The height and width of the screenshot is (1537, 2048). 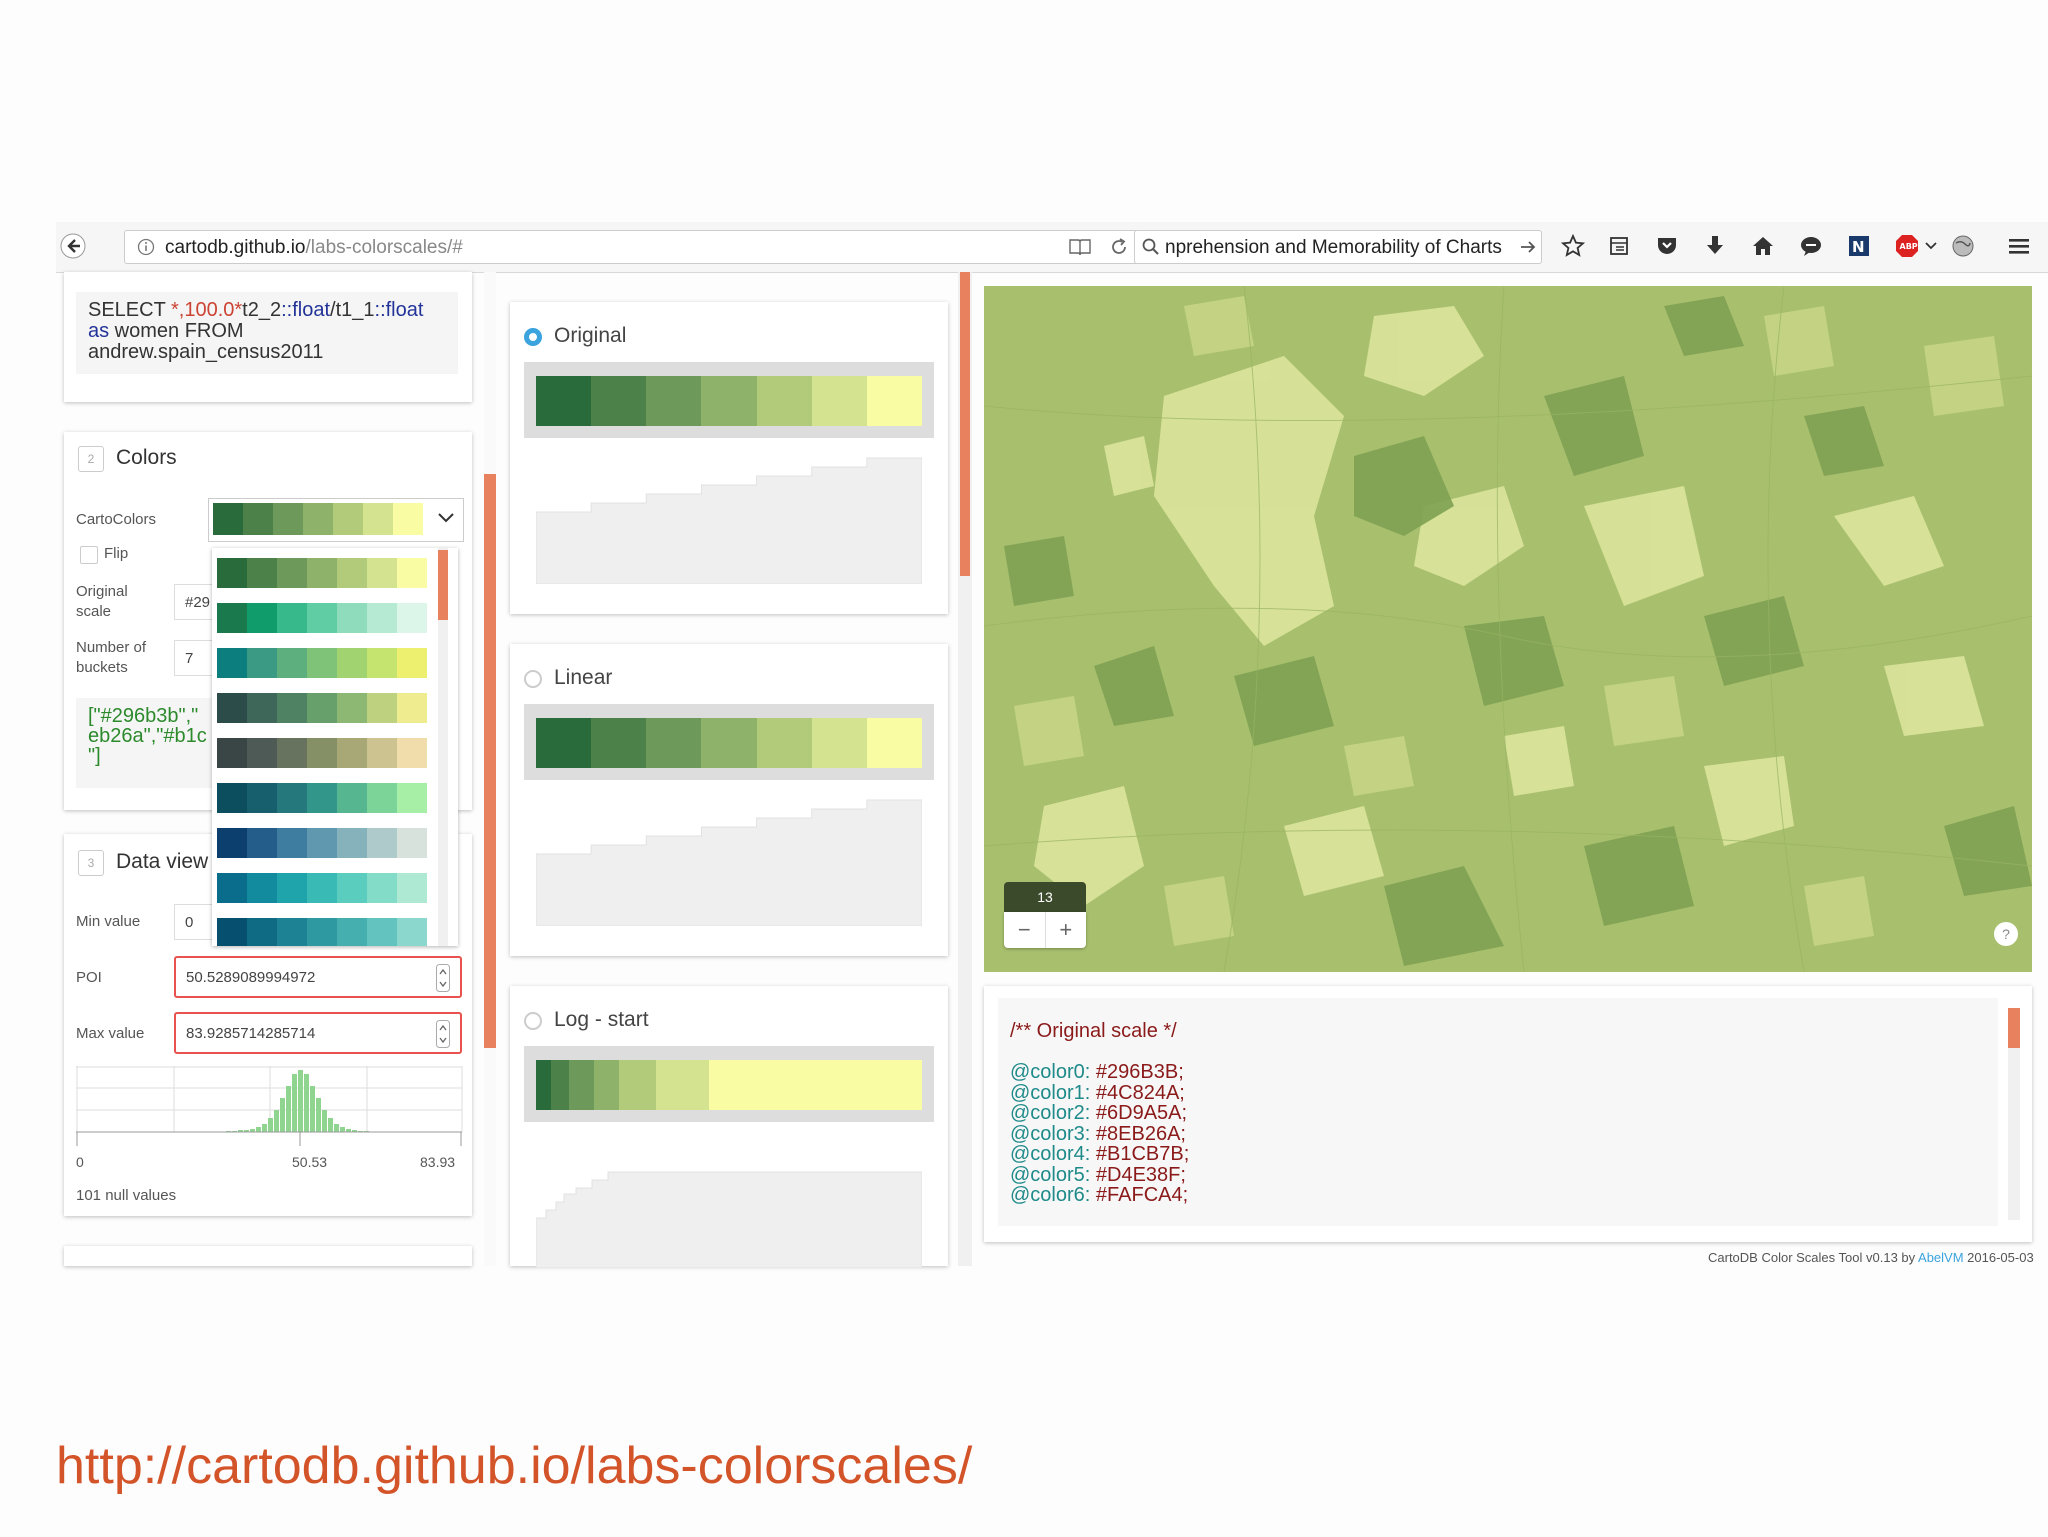 What do you see at coordinates (310, 1162) in the screenshot?
I see `hist-tick-mid: 50.53` at bounding box center [310, 1162].